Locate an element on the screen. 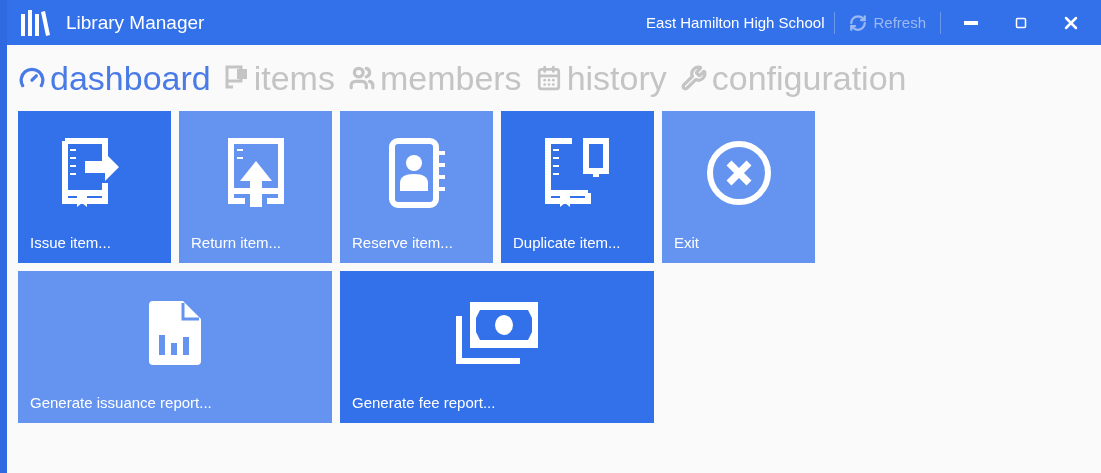  refresh-icon is located at coordinates (858, 22).